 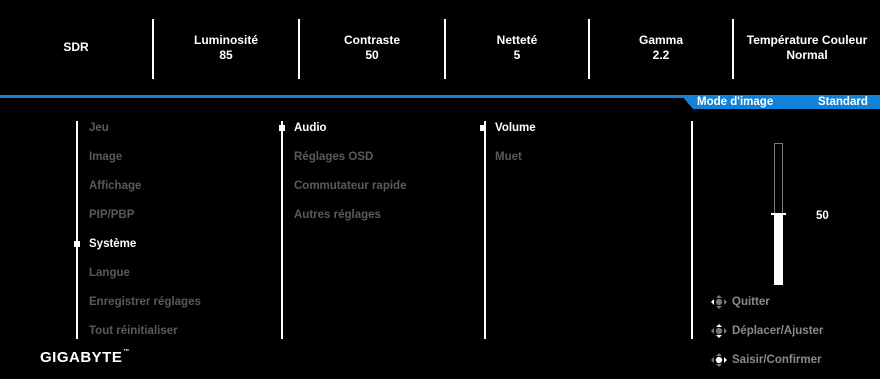 What do you see at coordinates (81, 357) in the screenshot?
I see `logo-text: GIGABYTE` at bounding box center [81, 357].